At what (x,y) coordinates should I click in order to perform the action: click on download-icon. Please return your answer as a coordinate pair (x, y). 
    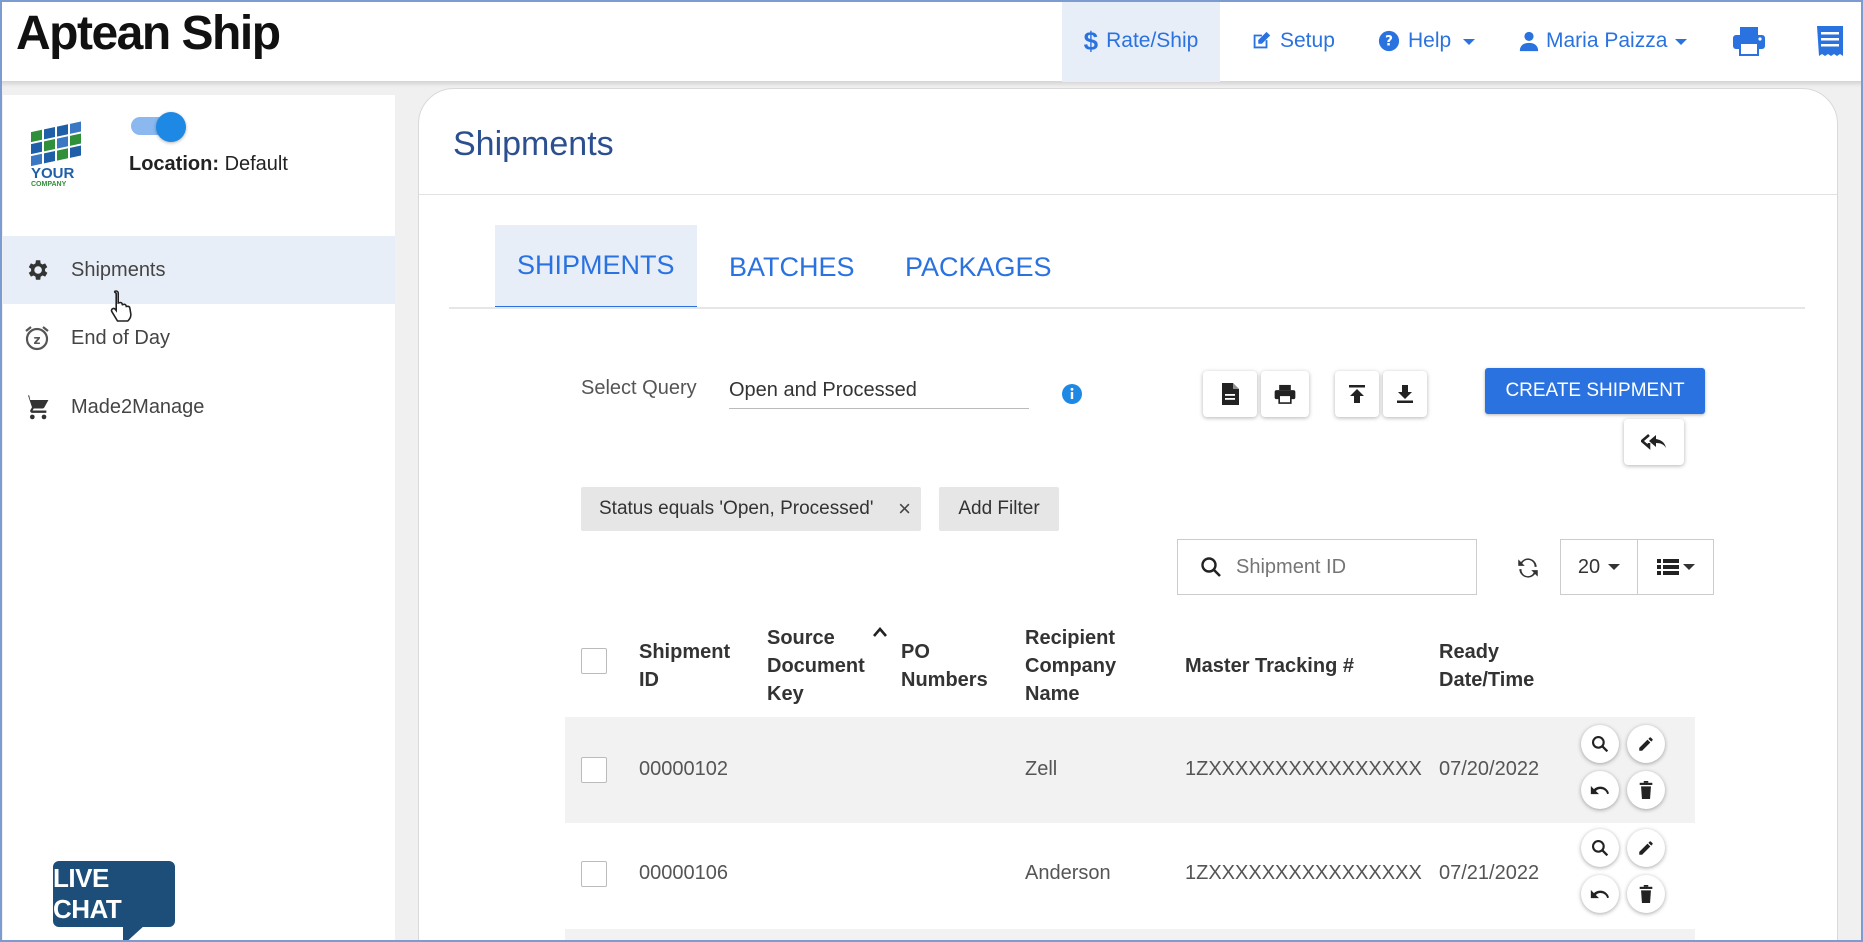
    Looking at the image, I should click on (1405, 394).